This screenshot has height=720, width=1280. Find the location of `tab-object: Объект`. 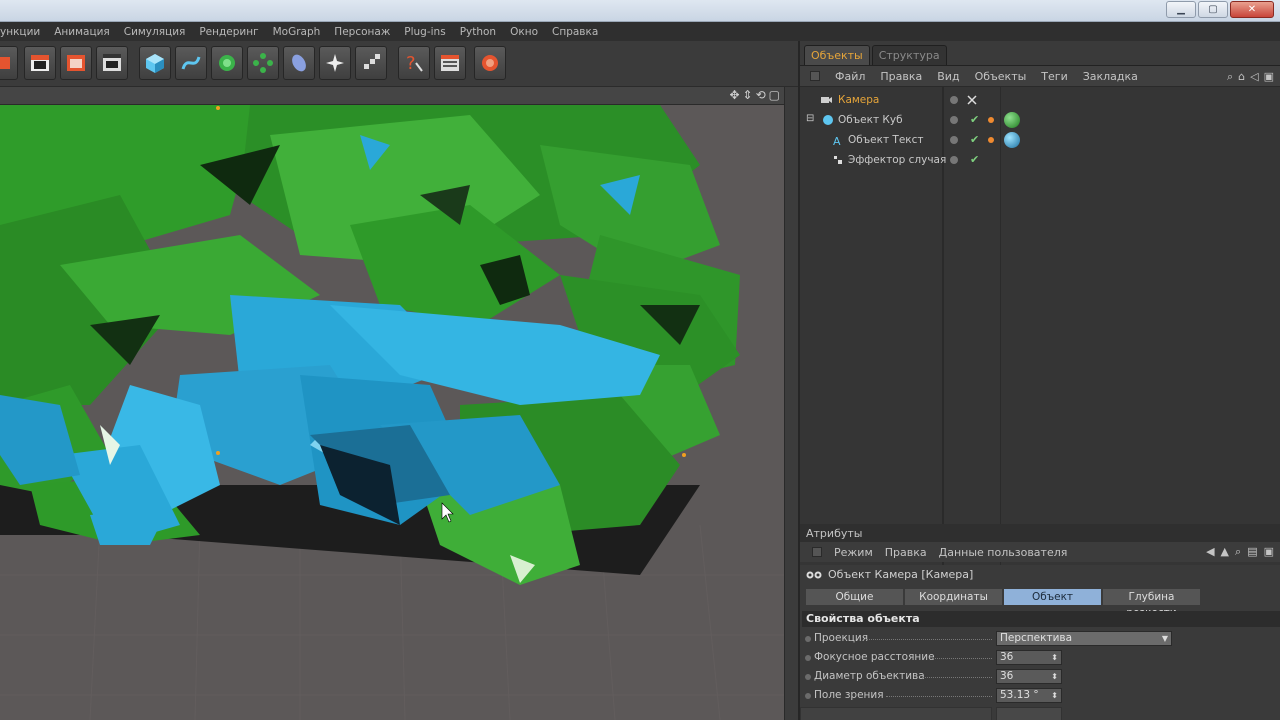

tab-object: Объект is located at coordinates (1052, 597).